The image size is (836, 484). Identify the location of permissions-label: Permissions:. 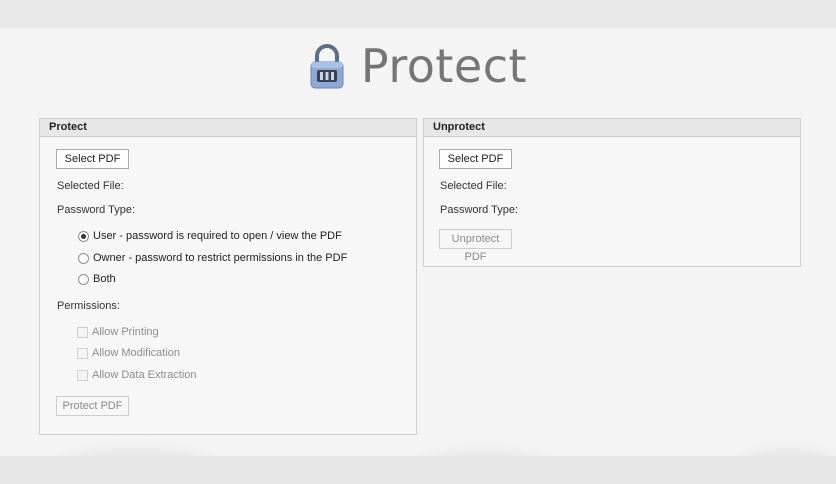
(88, 306).